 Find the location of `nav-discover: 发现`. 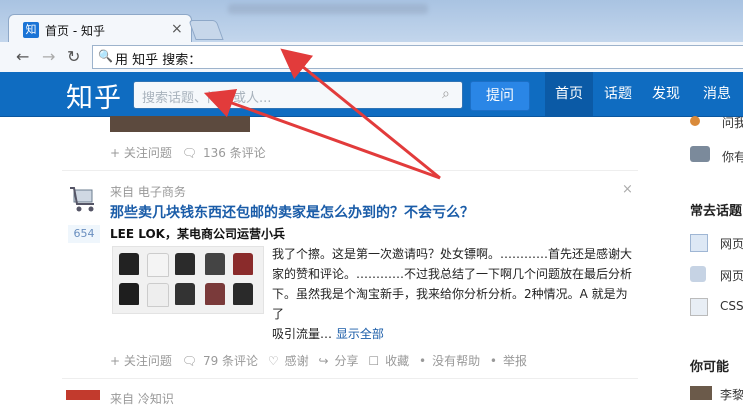

nav-discover: 发现 is located at coordinates (666, 94).